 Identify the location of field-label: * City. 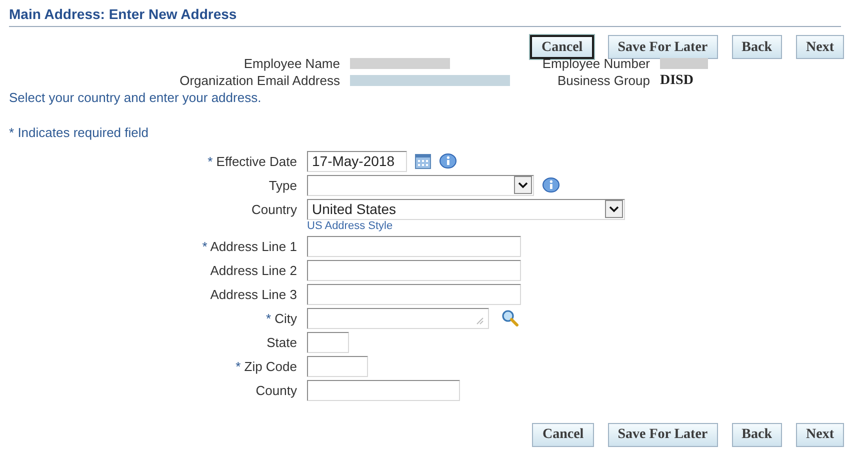
(280, 319).